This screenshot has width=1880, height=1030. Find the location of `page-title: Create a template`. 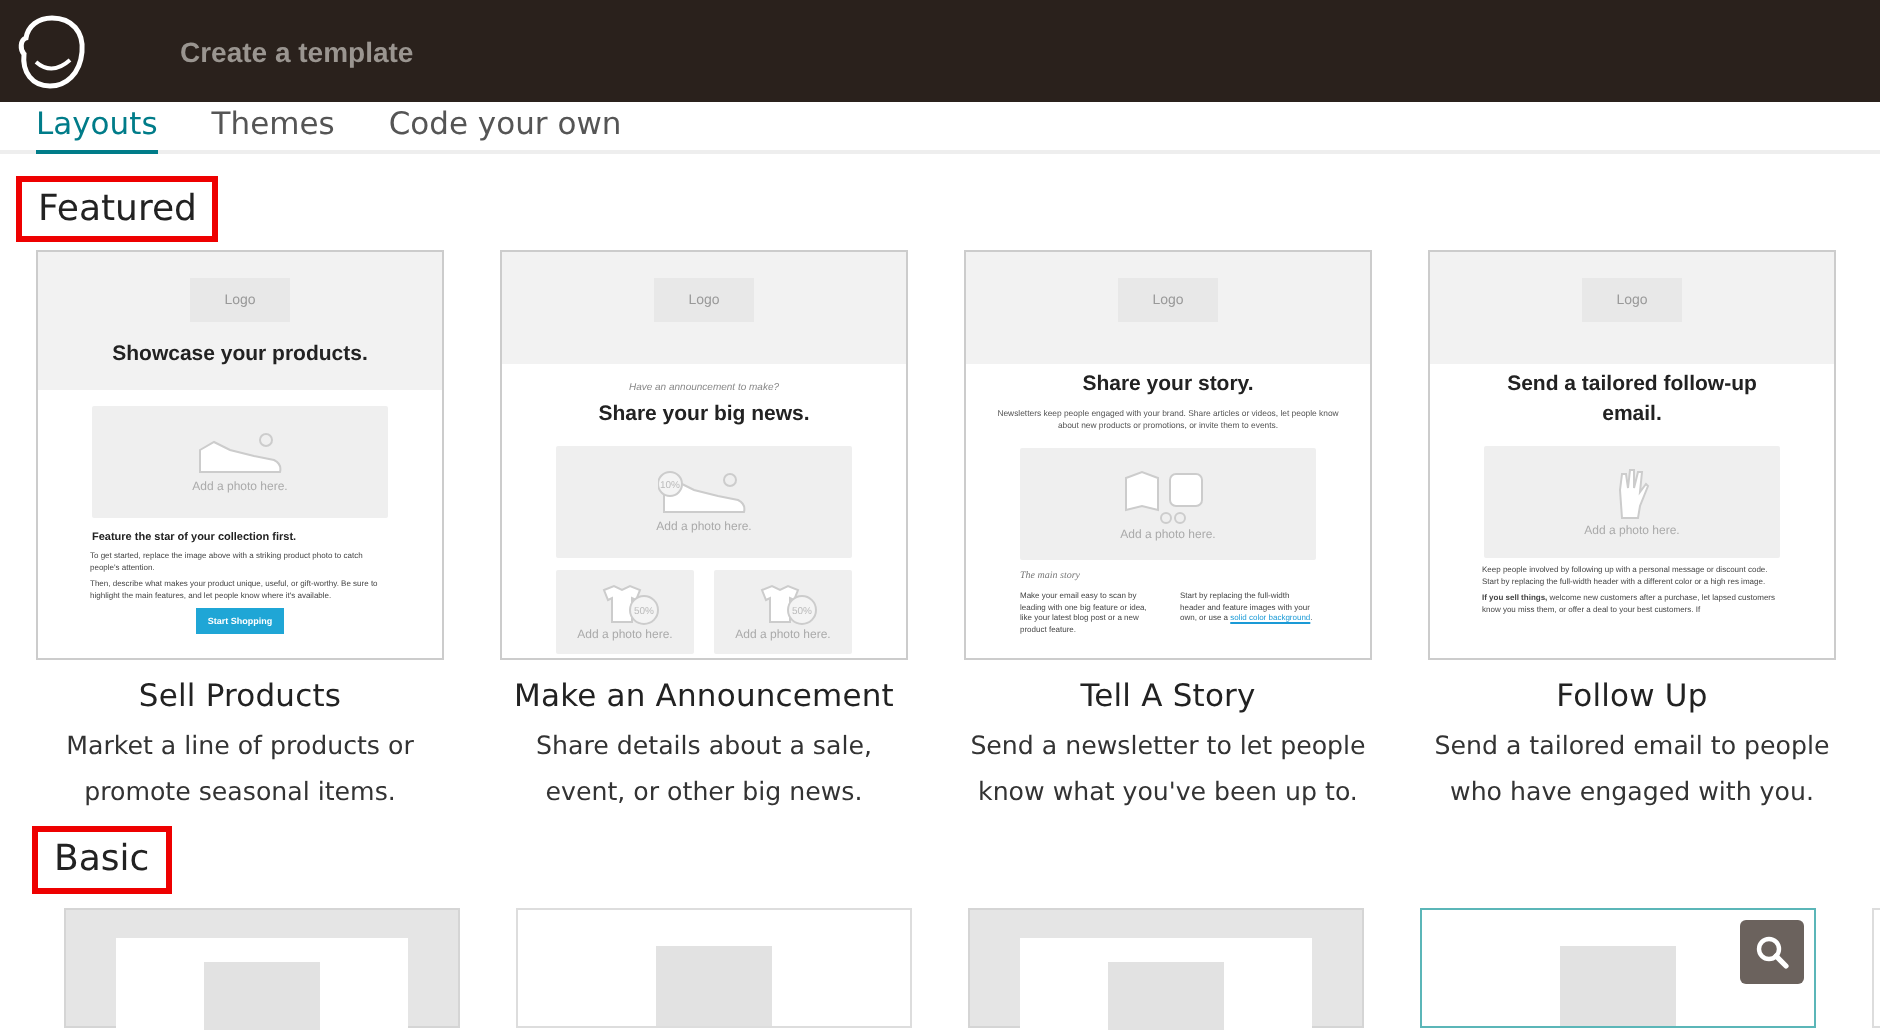

page-title: Create a template is located at coordinates (297, 51).